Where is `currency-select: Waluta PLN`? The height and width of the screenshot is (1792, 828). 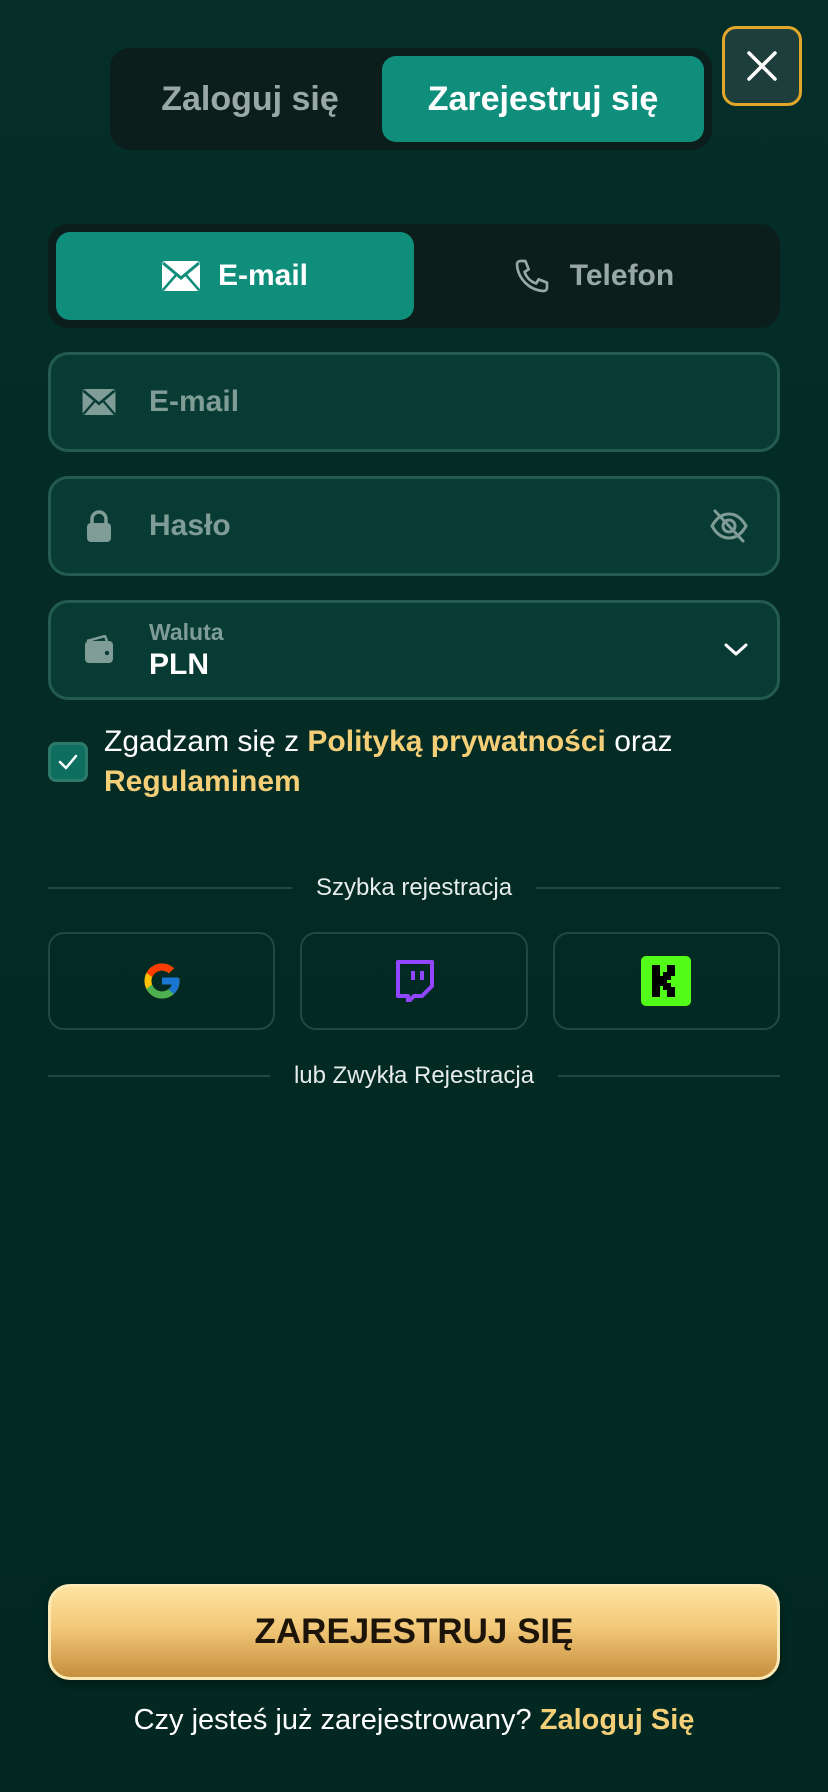 currency-select: Waluta PLN is located at coordinates (414, 650).